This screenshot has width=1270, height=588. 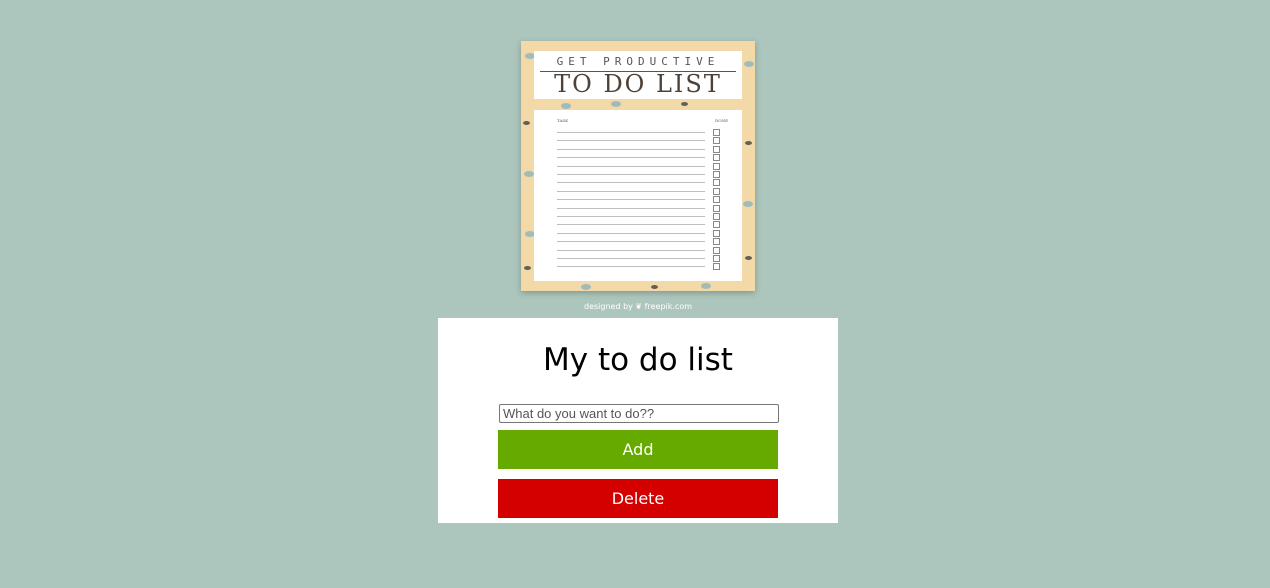 What do you see at coordinates (721, 120) in the screenshot?
I see `poster-column-done: DONE` at bounding box center [721, 120].